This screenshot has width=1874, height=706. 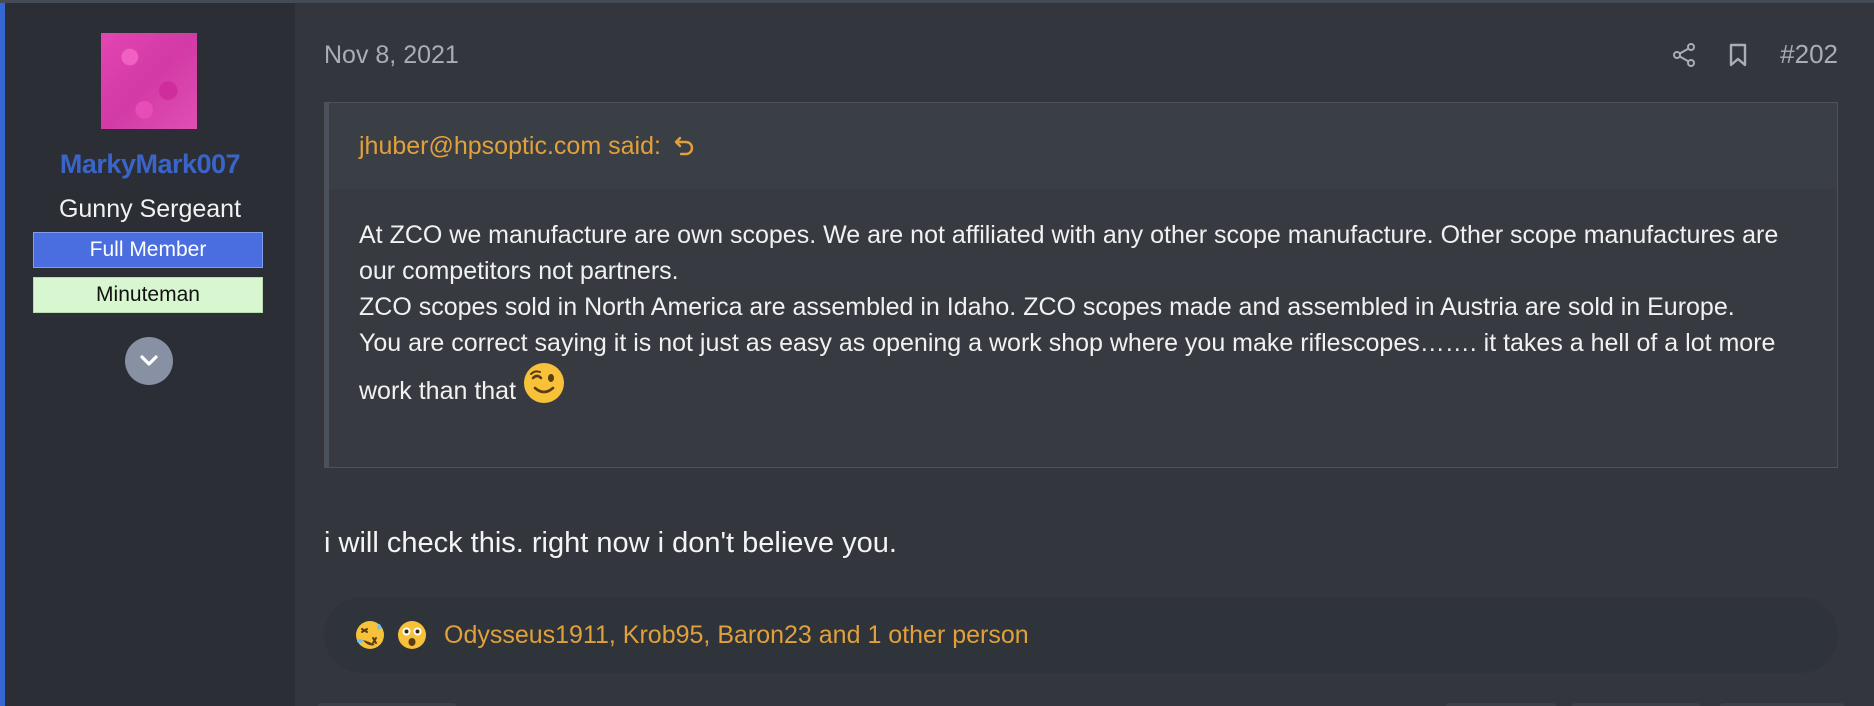 What do you see at coordinates (544, 388) in the screenshot?
I see `winking-face-icon` at bounding box center [544, 388].